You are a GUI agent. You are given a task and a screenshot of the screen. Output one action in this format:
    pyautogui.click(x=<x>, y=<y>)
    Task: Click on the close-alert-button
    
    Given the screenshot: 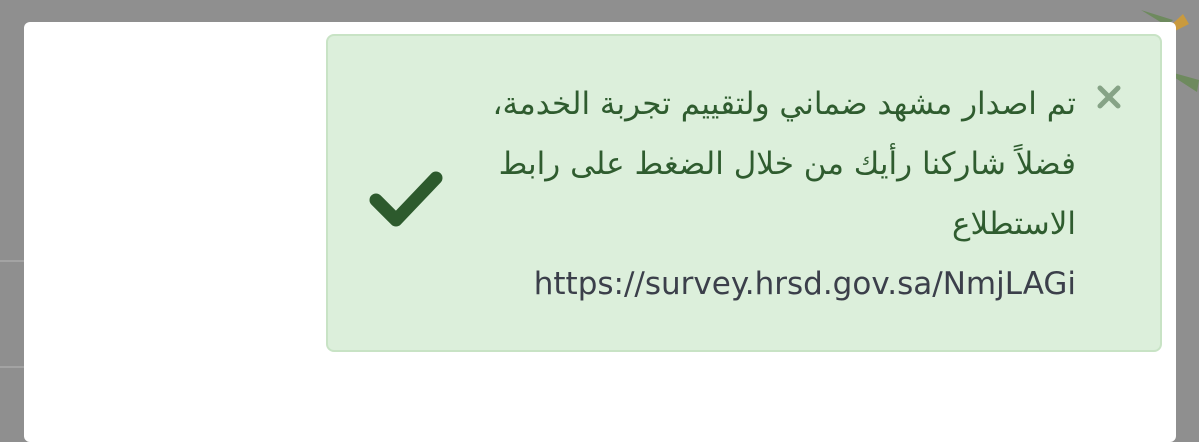 What is the action you would take?
    pyautogui.click(x=1109, y=97)
    